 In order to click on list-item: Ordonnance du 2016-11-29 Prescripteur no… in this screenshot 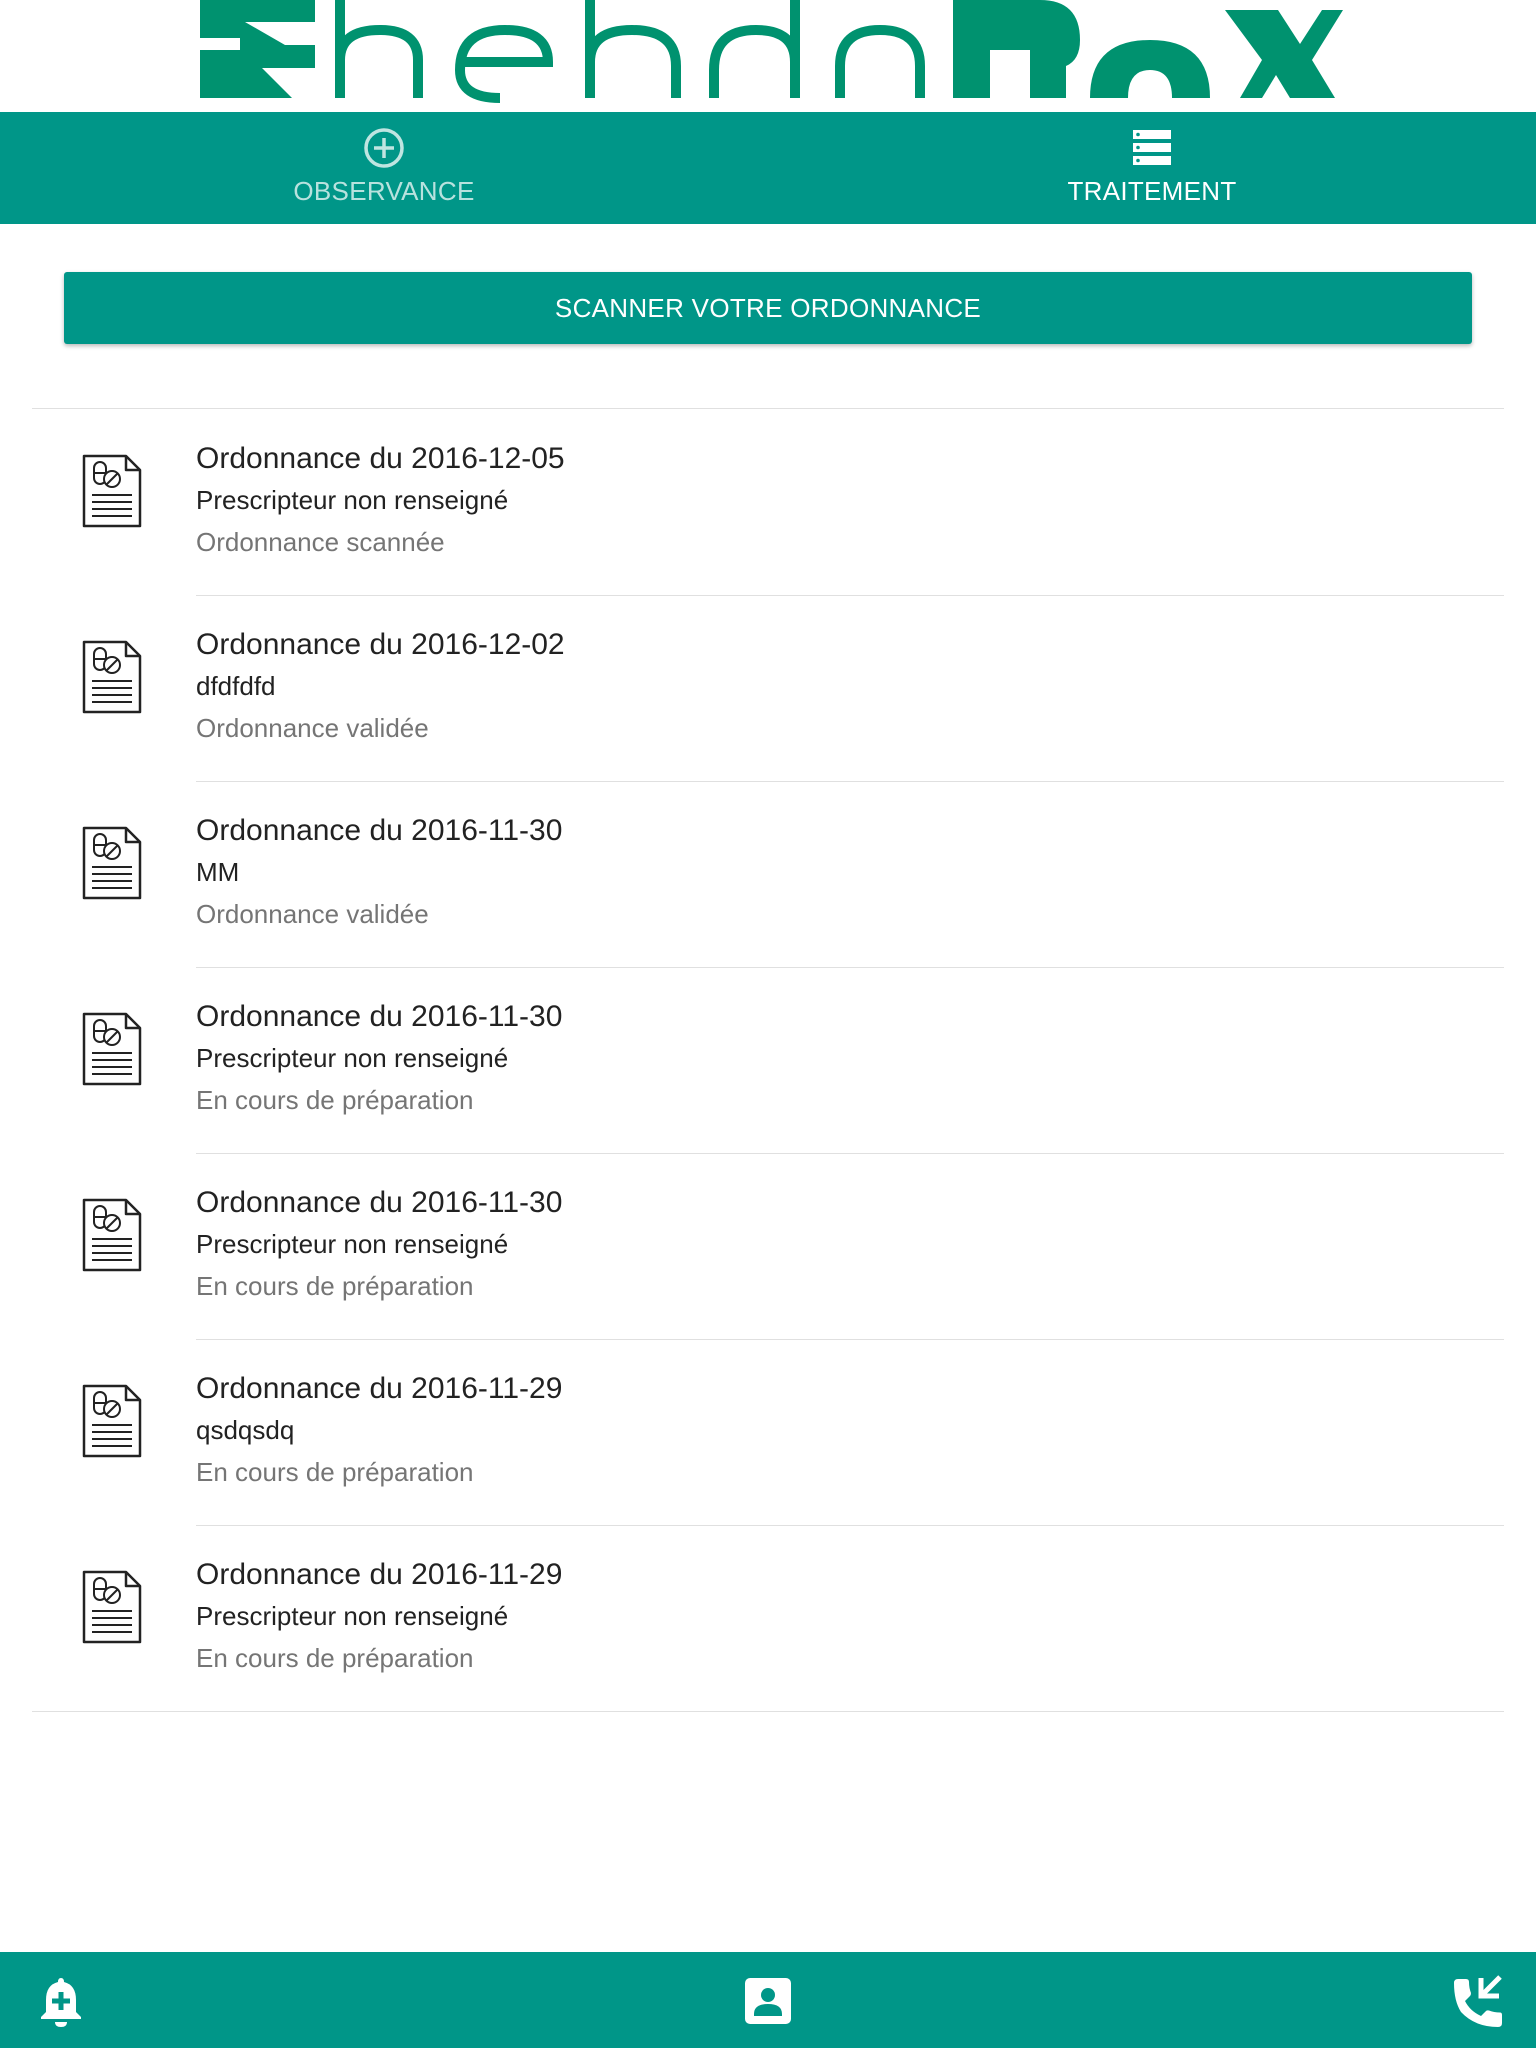, I will do `click(768, 1618)`.